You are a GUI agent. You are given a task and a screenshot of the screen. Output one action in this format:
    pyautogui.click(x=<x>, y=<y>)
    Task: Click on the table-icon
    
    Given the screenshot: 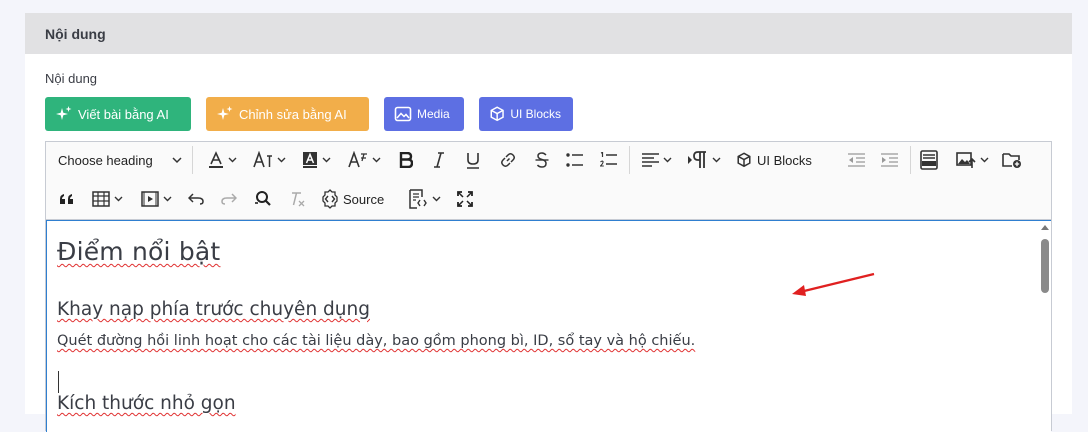 What is the action you would take?
    pyautogui.click(x=100, y=199)
    